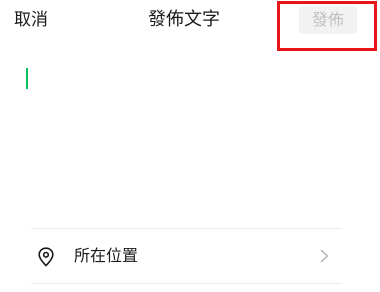  Describe the element at coordinates (46, 257) in the screenshot. I see `location-pin-icon` at that location.